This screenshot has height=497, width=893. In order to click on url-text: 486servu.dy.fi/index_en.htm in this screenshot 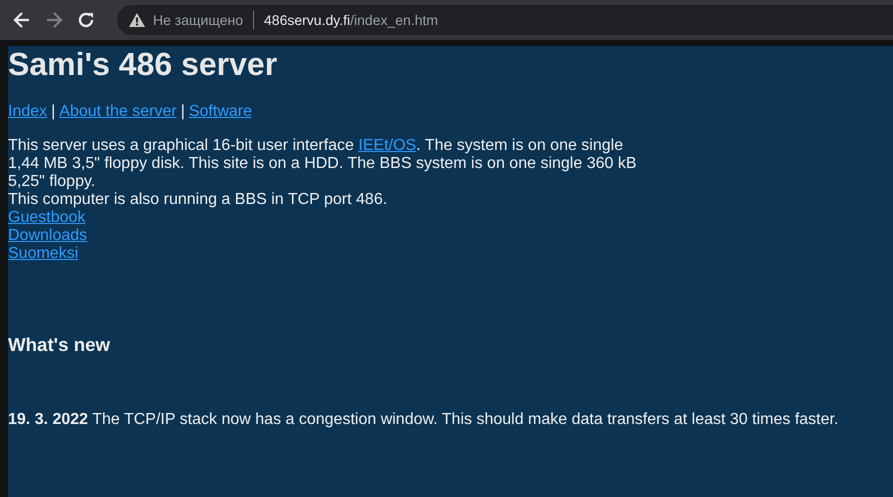, I will do `click(351, 20)`.